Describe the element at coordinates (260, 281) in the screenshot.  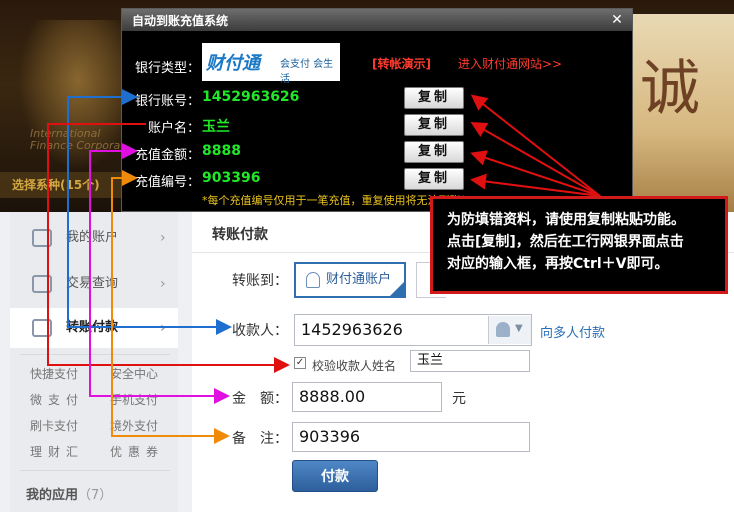
I see `transfer-to-label: 转账到：` at that location.